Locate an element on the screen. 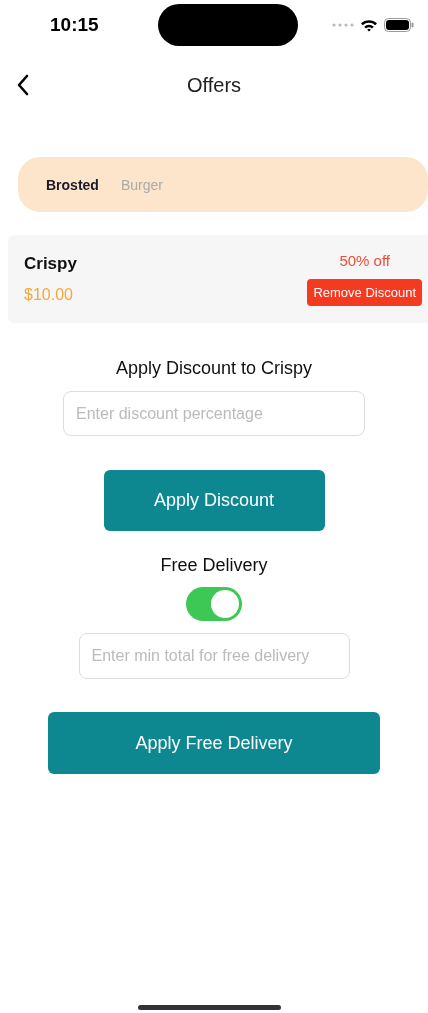  item-name: Crispy is located at coordinates (50, 264).